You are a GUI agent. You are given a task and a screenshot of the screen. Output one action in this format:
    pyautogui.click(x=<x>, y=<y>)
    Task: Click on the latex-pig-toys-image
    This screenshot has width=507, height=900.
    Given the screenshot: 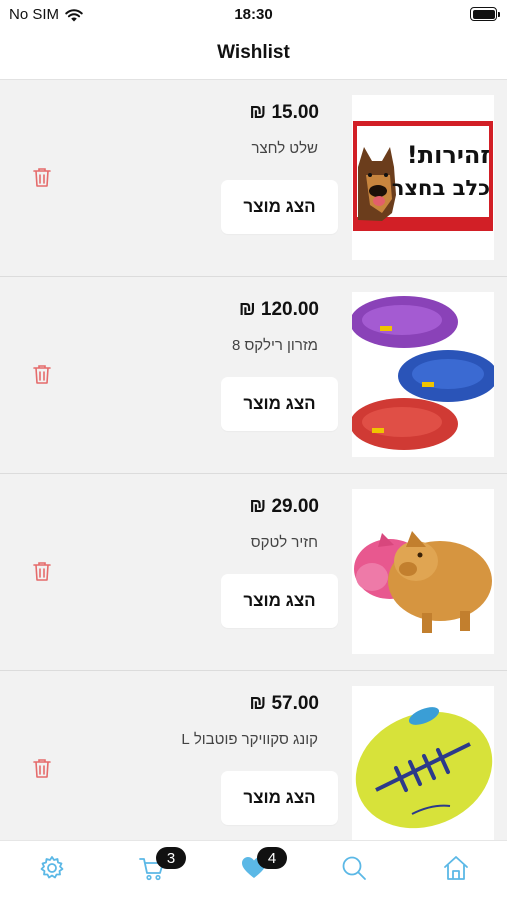 What is the action you would take?
    pyautogui.click(x=423, y=571)
    